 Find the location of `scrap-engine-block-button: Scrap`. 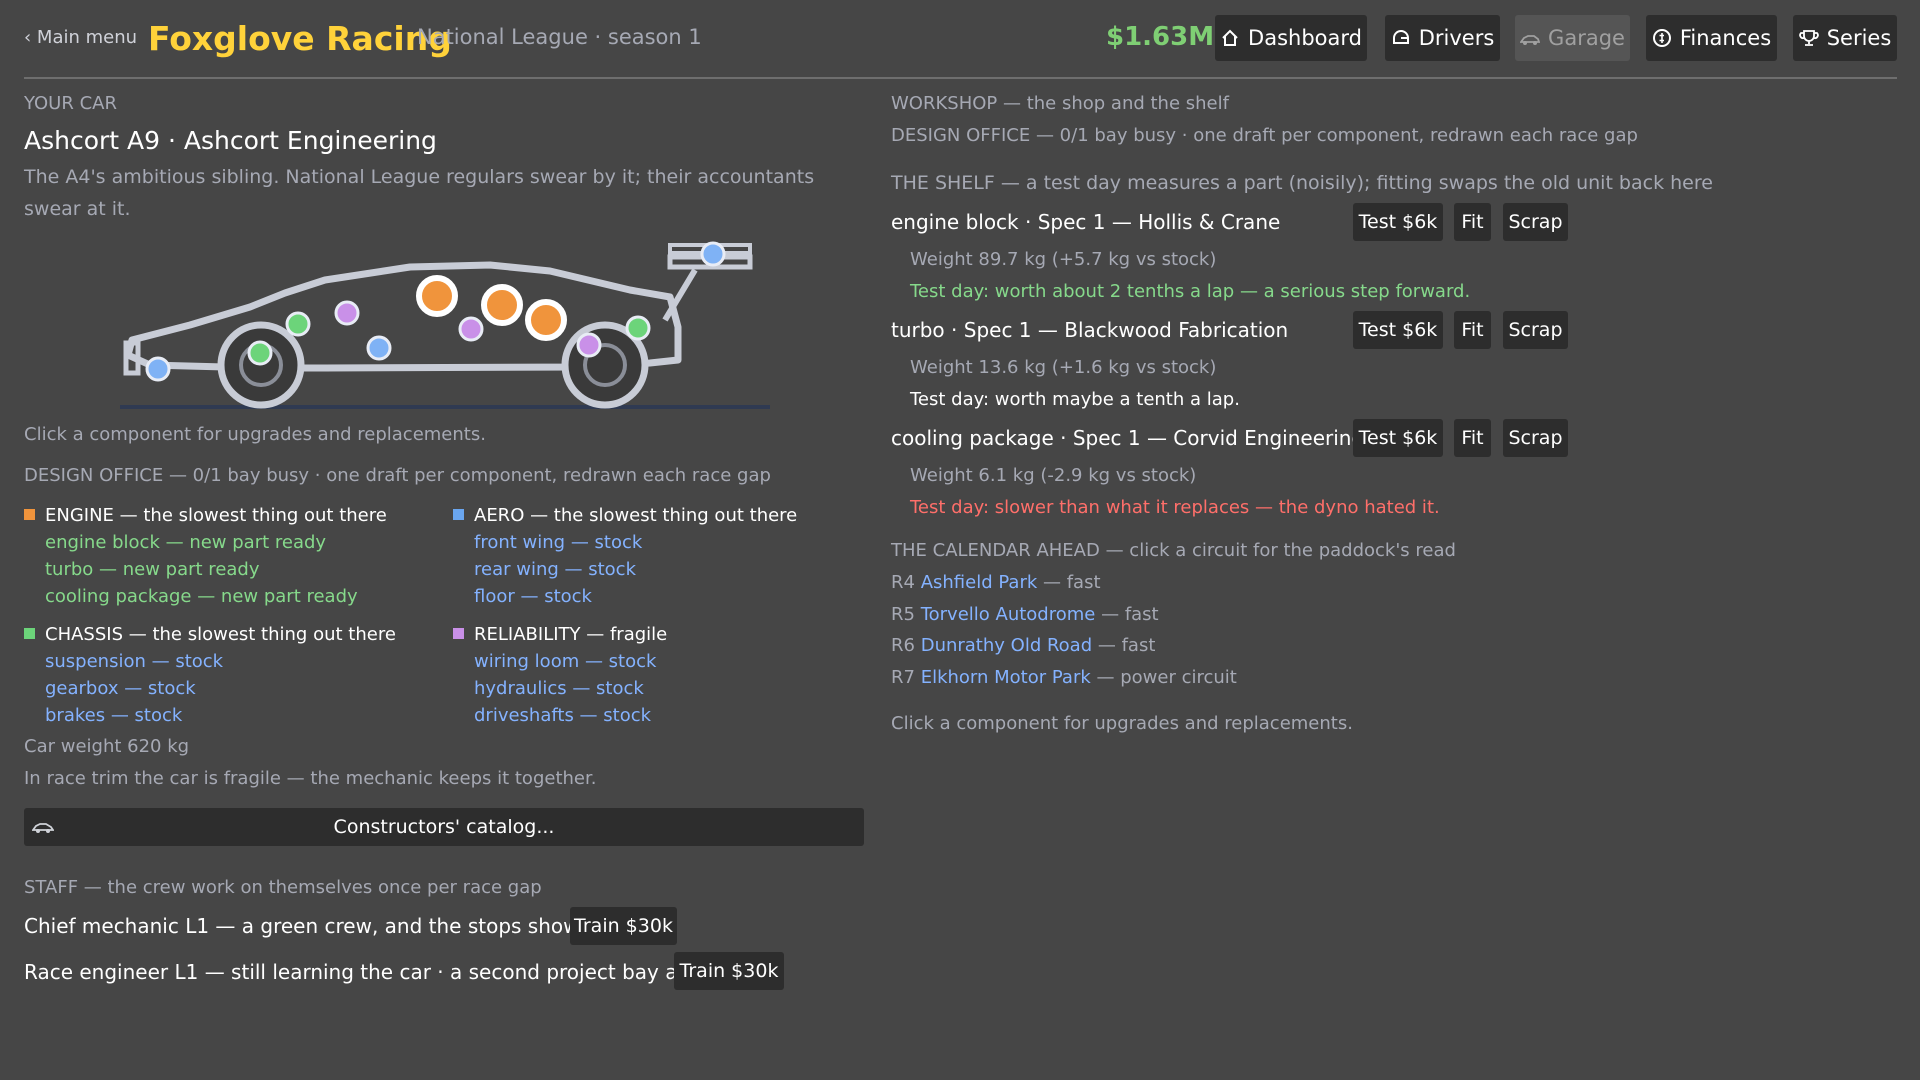

scrap-engine-block-button: Scrap is located at coordinates (1535, 222).